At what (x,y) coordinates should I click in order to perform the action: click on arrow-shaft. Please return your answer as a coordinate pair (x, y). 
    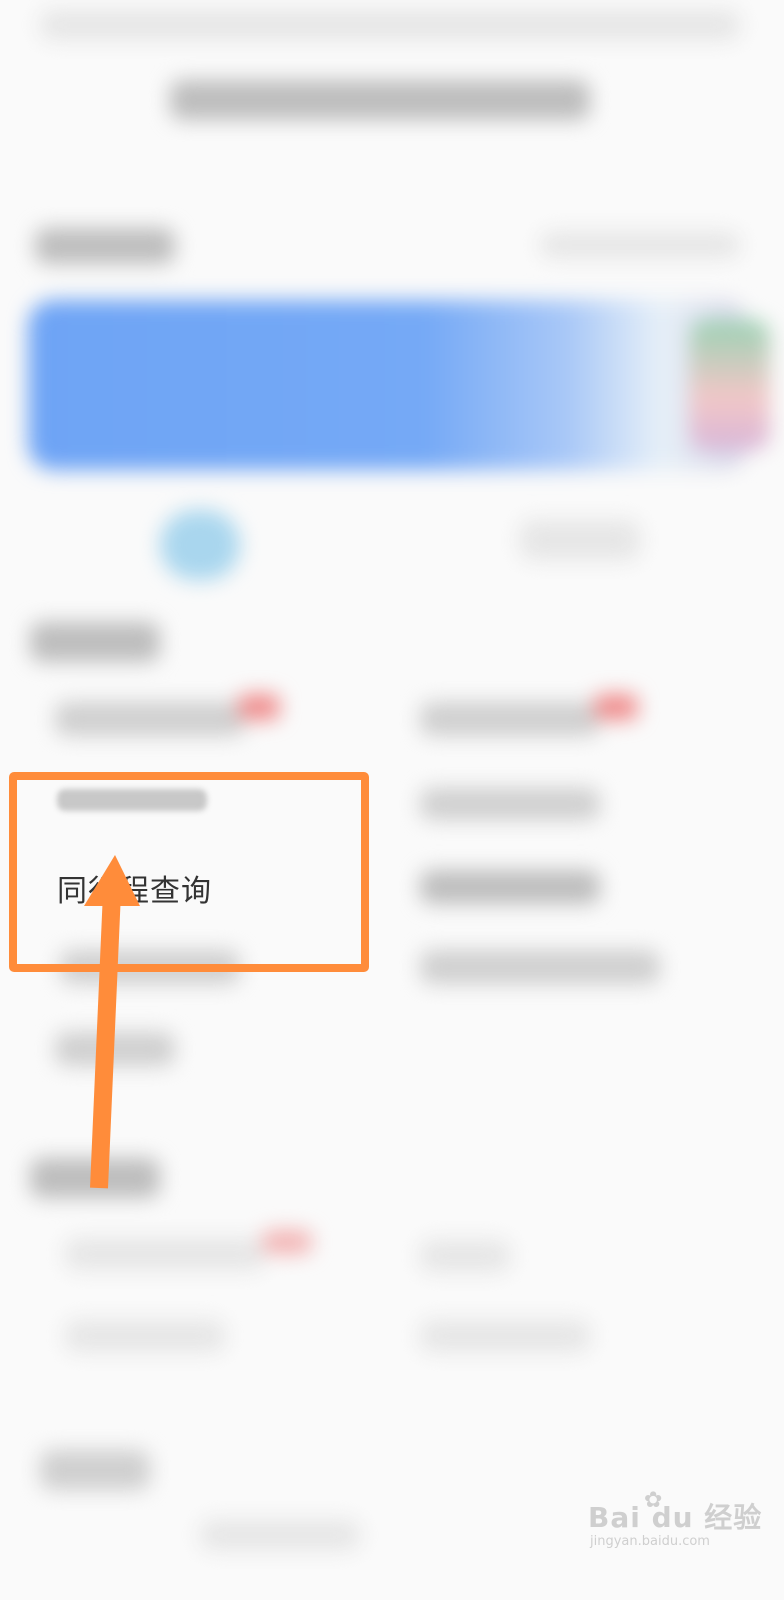
    Looking at the image, I should click on (105, 1040).